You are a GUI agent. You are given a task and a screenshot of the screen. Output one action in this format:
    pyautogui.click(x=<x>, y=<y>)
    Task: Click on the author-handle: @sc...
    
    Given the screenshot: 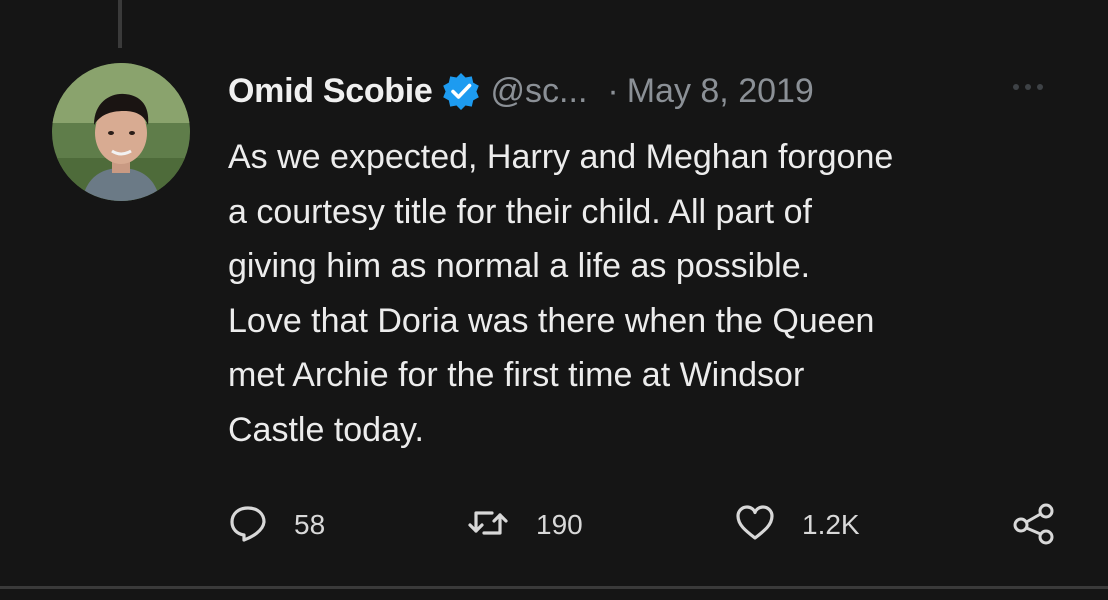 What is the action you would take?
    pyautogui.click(x=539, y=91)
    